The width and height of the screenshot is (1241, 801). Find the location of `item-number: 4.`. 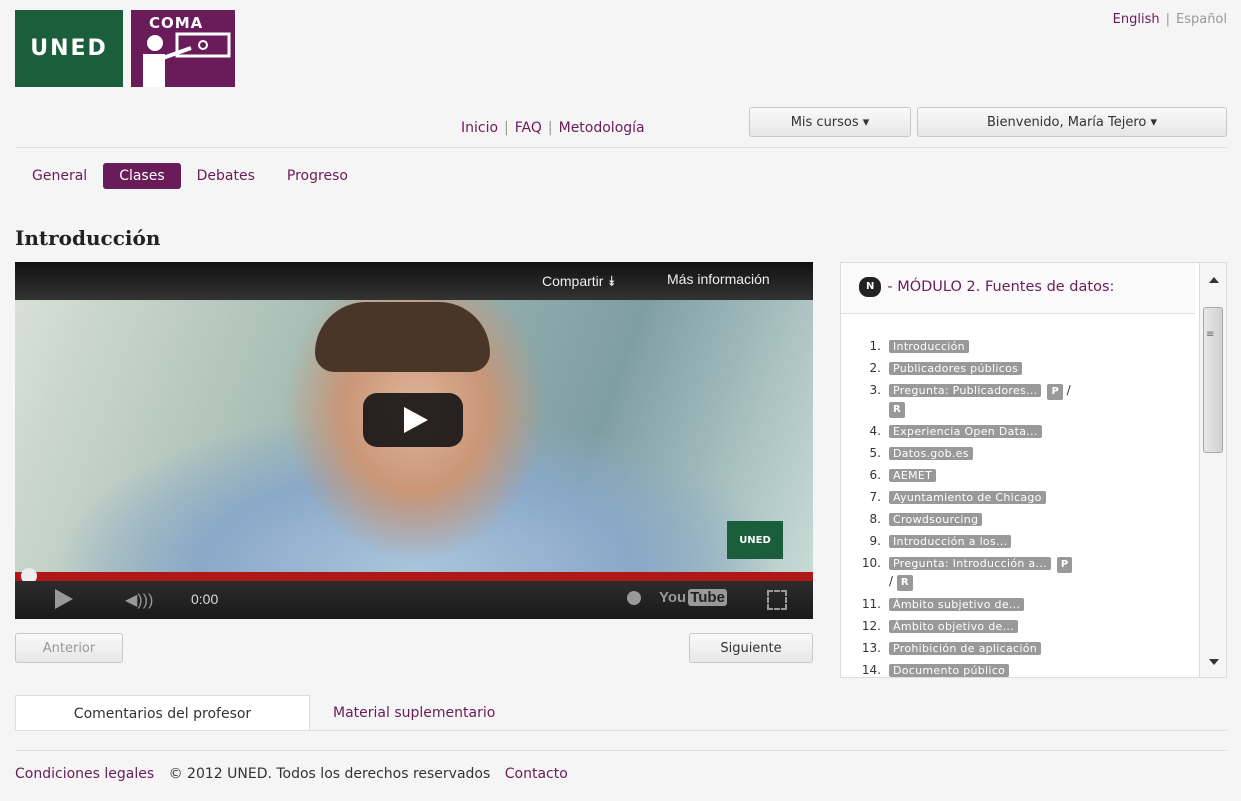

item-number: 4. is located at coordinates (875, 431).